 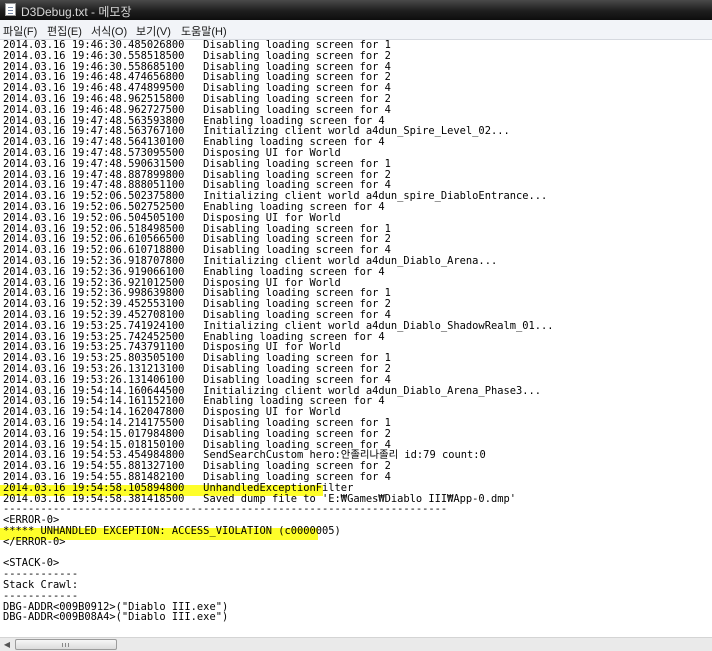 I want to click on log-line: DBG-ADDR<009B08A4>("Diablo III.exe"), so click(x=116, y=617).